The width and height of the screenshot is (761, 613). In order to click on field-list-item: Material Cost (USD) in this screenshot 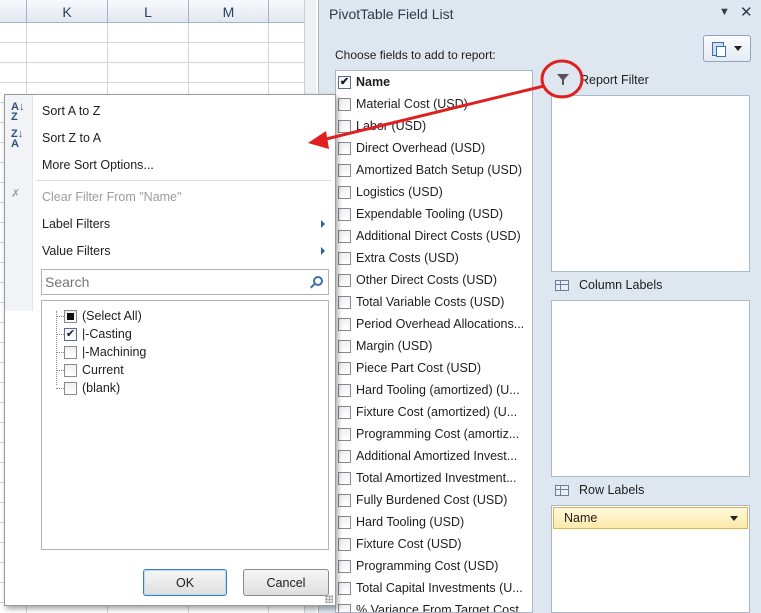, I will do `click(434, 104)`.